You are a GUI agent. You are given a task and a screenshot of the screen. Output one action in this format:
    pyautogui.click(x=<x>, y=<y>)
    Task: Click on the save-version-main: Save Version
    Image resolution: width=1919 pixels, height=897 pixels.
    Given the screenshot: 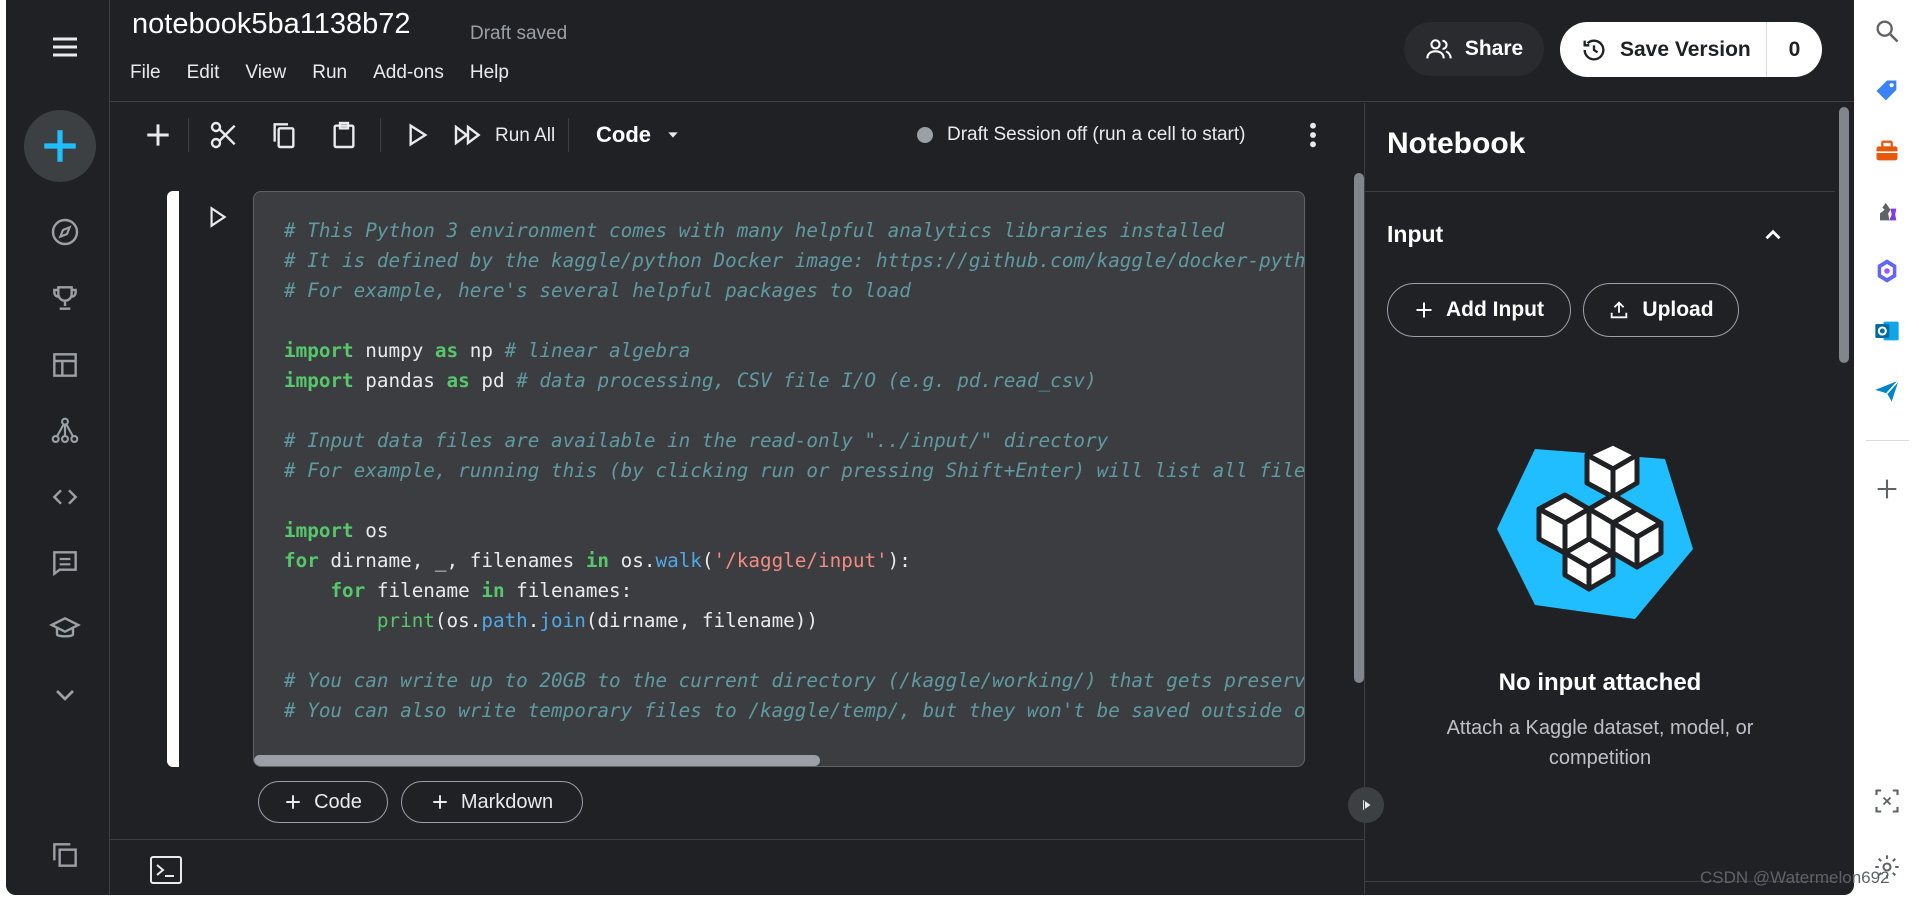 What is the action you would take?
    pyautogui.click(x=1663, y=49)
    